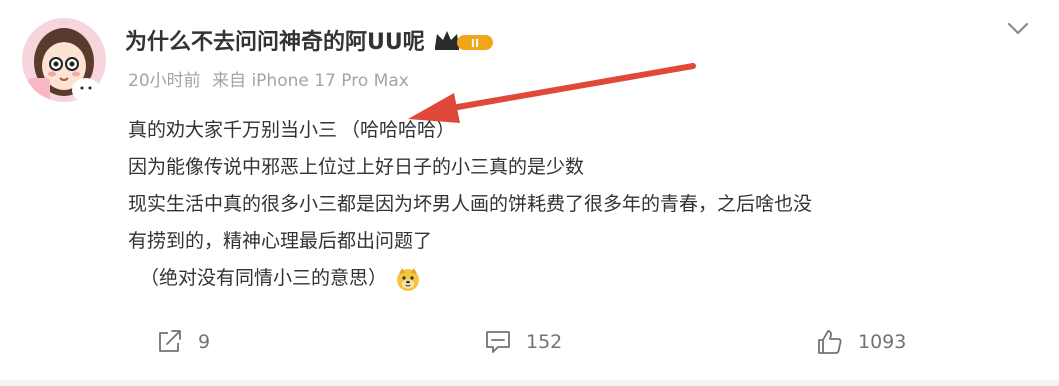 The height and width of the screenshot is (386, 1059). Describe the element at coordinates (523, 342) in the screenshot. I see `comment-button: 152` at that location.